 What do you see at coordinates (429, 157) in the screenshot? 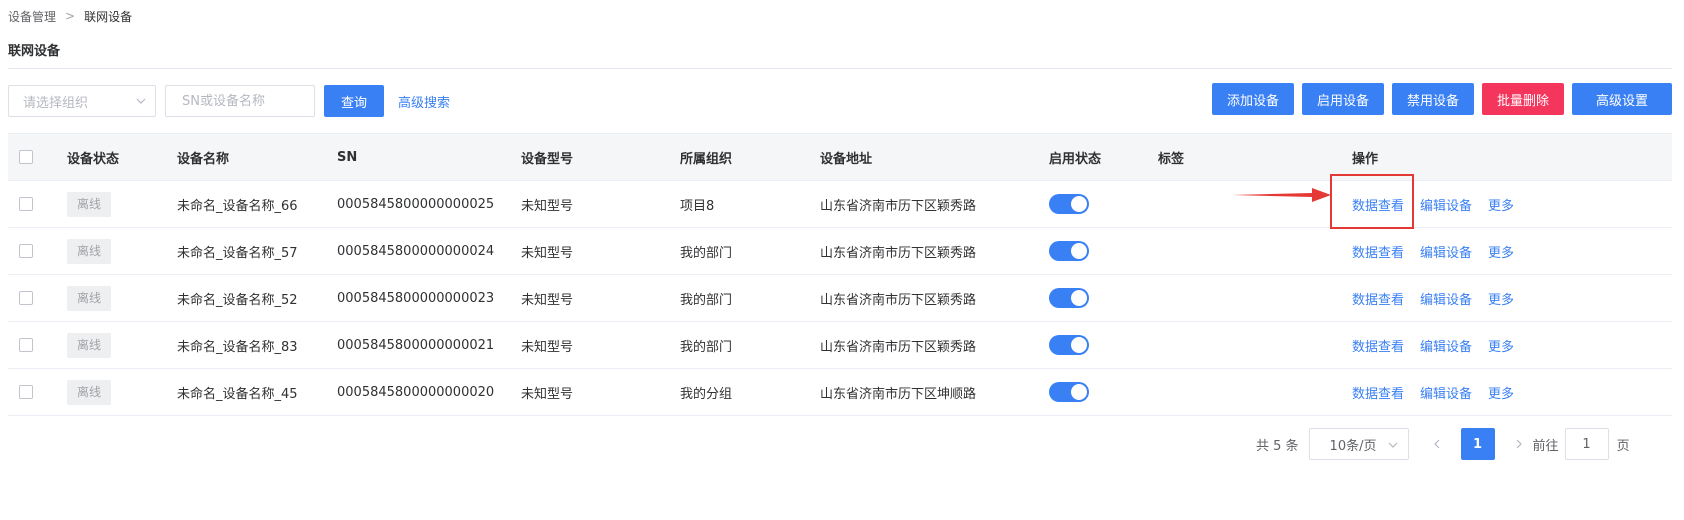
I see `col-sn: SN` at bounding box center [429, 157].